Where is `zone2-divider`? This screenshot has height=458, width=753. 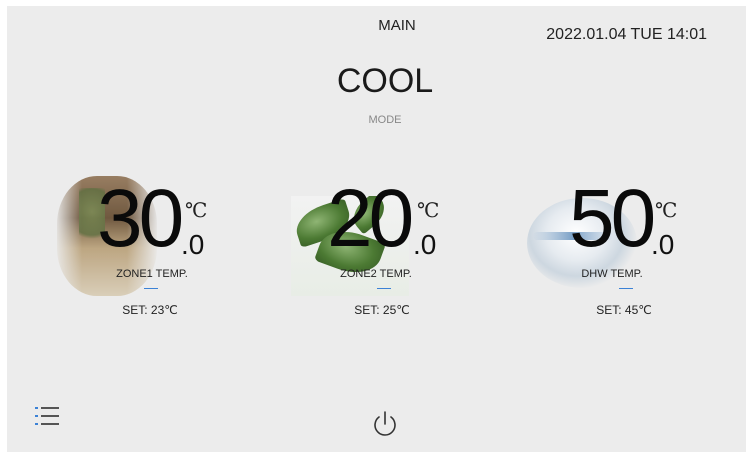
zone2-divider is located at coordinates (384, 288).